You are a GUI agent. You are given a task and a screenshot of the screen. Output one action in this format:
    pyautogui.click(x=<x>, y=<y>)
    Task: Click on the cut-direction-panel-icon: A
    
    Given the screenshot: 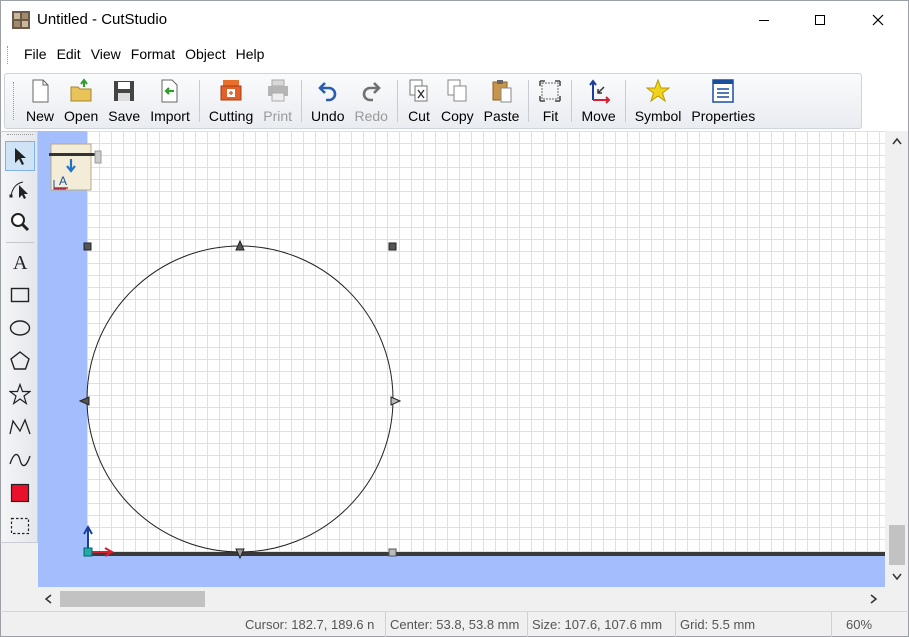 What is the action you would take?
    pyautogui.click(x=75, y=167)
    